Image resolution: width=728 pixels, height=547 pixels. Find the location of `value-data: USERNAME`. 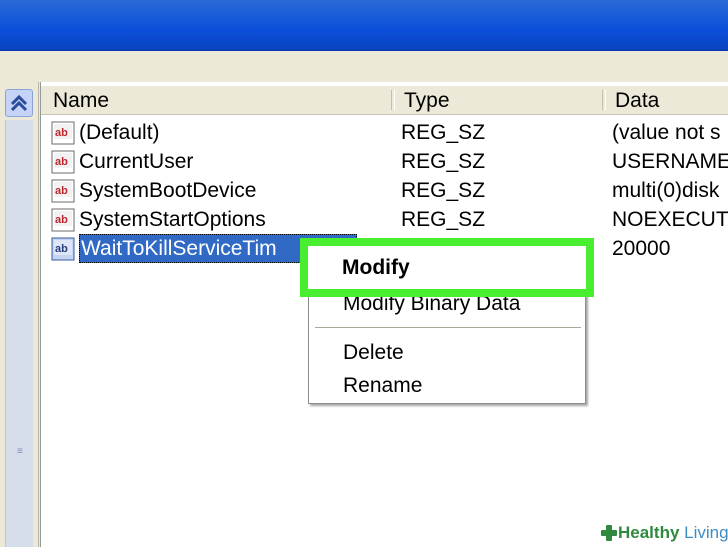

value-data: USERNAME is located at coordinates (670, 161).